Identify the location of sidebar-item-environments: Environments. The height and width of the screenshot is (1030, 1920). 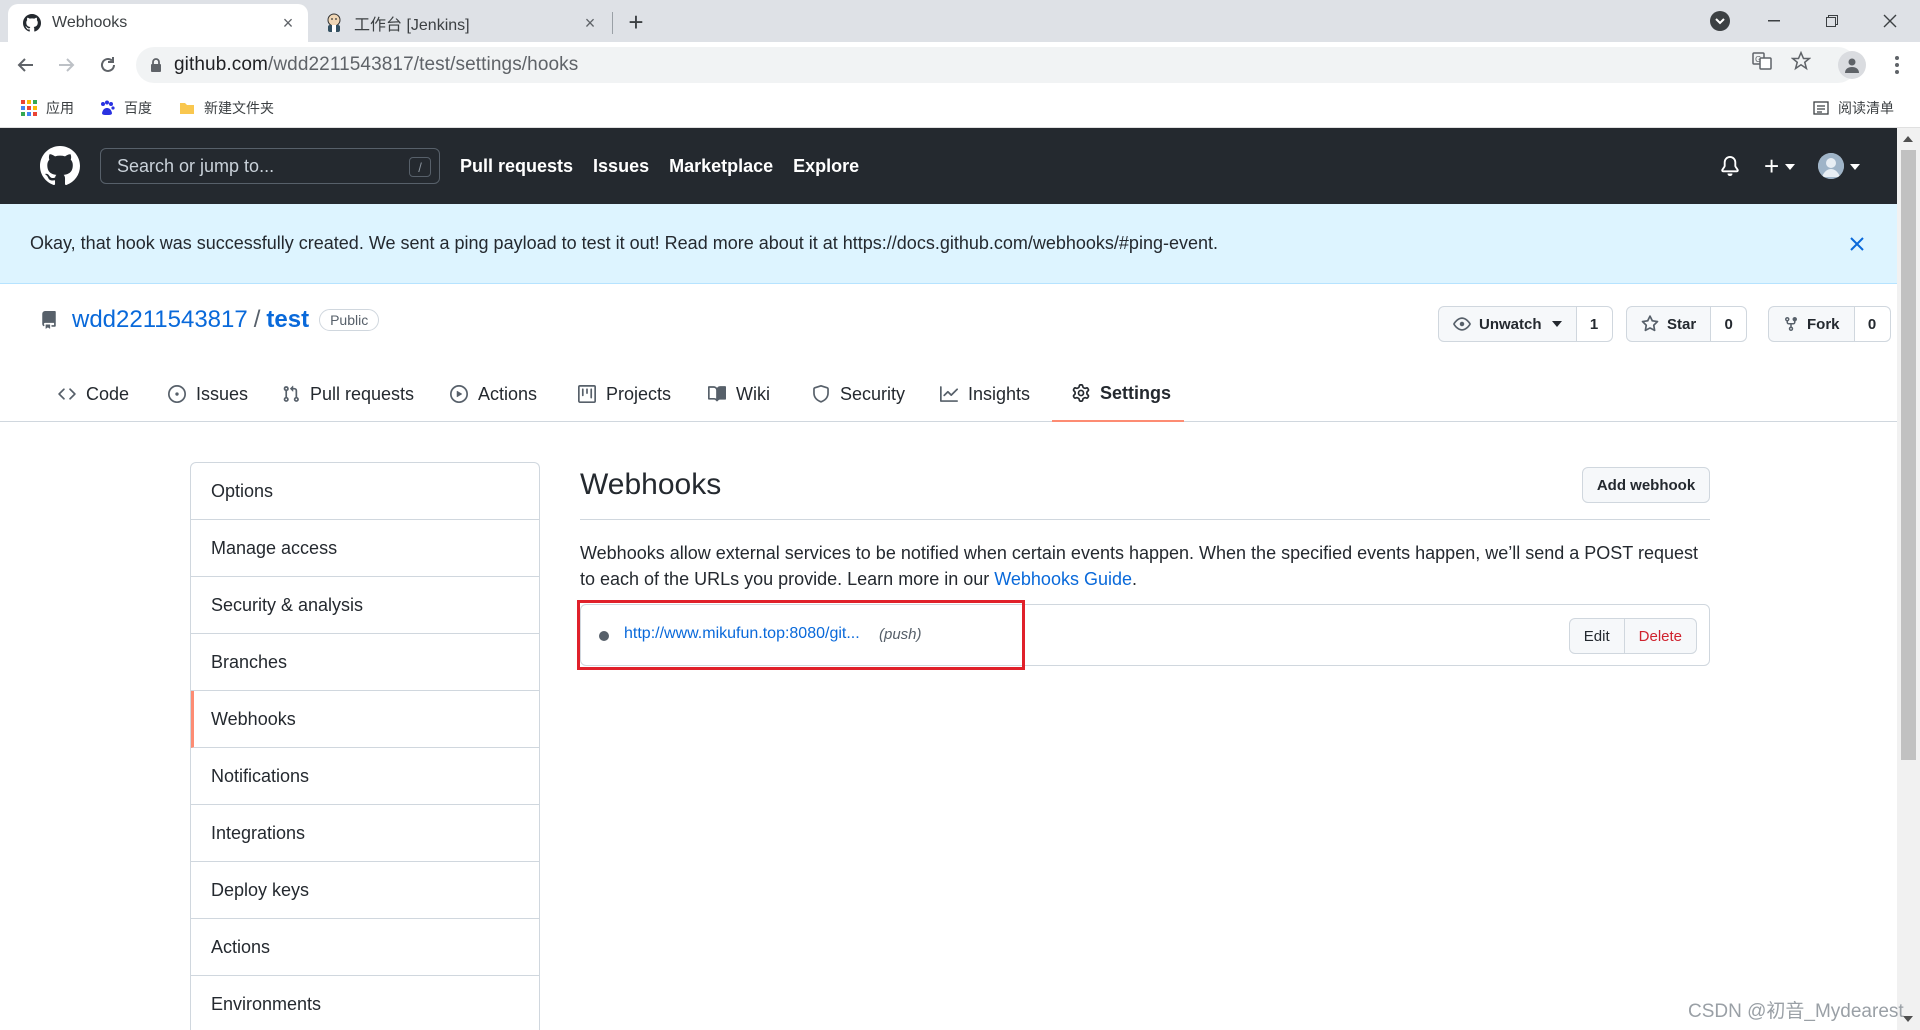
(365, 1003).